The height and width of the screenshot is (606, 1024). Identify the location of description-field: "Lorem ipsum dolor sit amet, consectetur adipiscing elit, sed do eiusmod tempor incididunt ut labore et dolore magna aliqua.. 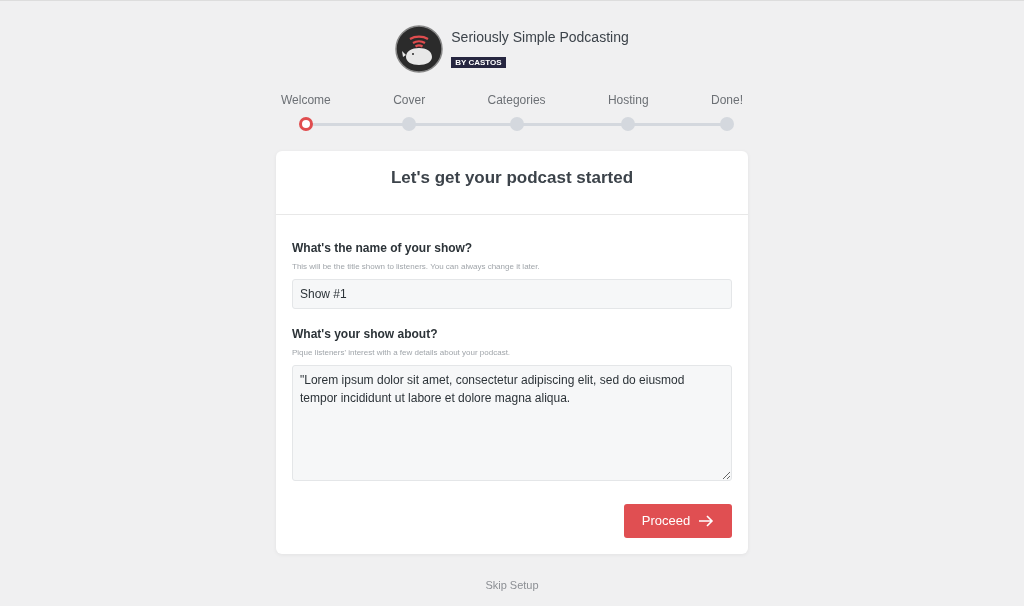
(512, 423).